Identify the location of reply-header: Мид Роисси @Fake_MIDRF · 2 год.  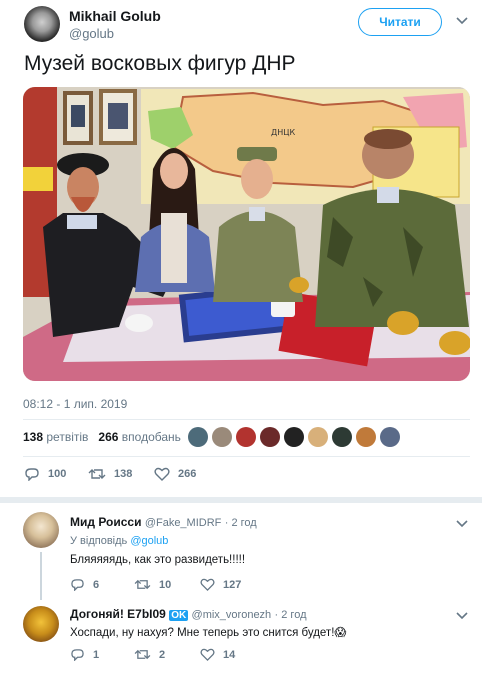
(163, 522).